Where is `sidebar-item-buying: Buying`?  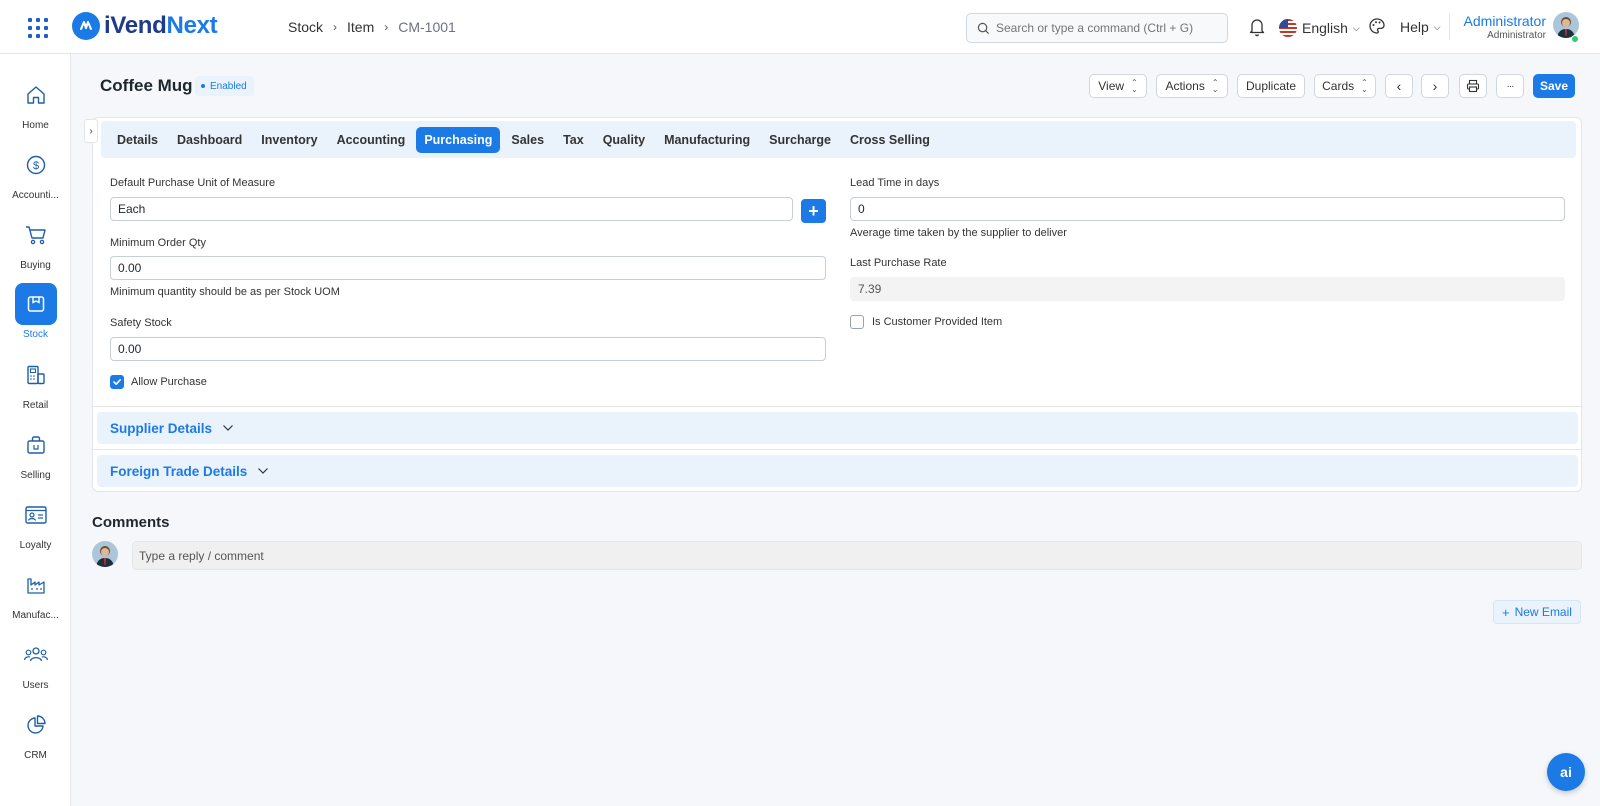
sidebar-item-buying: Buying is located at coordinates (35, 242).